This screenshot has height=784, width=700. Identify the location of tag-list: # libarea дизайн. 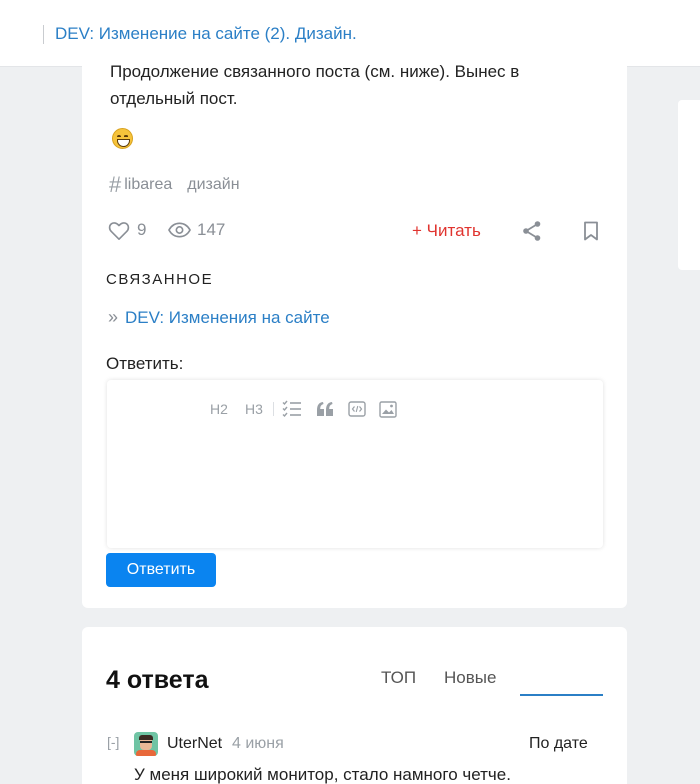
(182, 185).